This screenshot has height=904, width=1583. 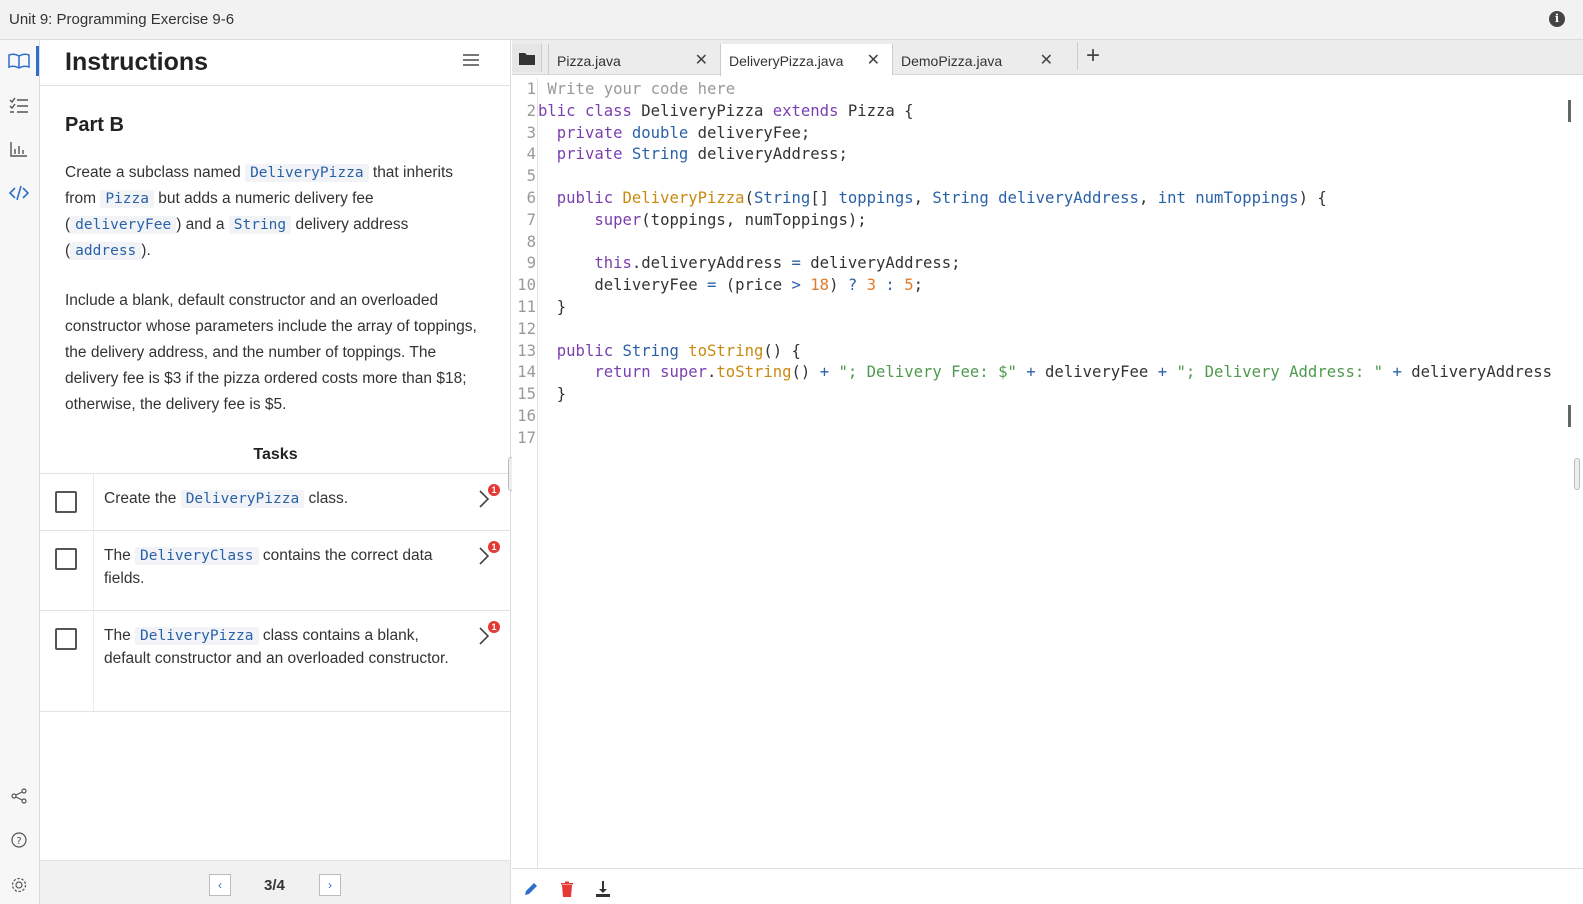 I want to click on editor-resize-handle, so click(x=1577, y=474).